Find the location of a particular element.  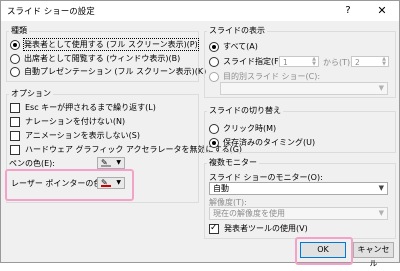

check-no-animation: アニメーションを表示しない(S) is located at coordinates (75, 135).